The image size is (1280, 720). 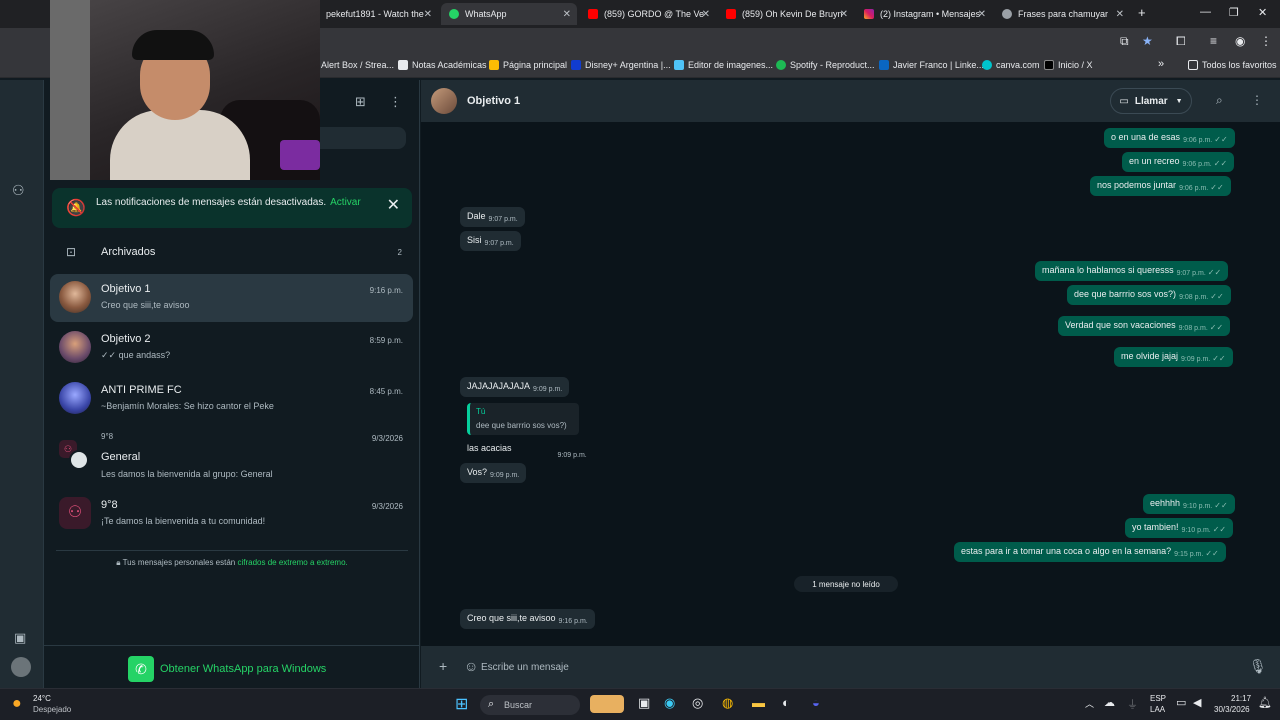 What do you see at coordinates (1189, 504) in the screenshot?
I see `message-outgoing: eehhhh 9:10 p.m. ✓✓` at bounding box center [1189, 504].